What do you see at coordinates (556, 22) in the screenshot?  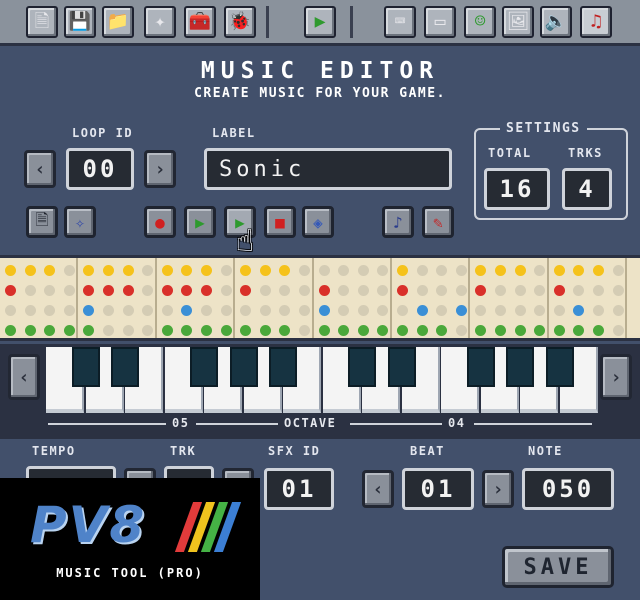 I see `speaker-icon: 🔈` at bounding box center [556, 22].